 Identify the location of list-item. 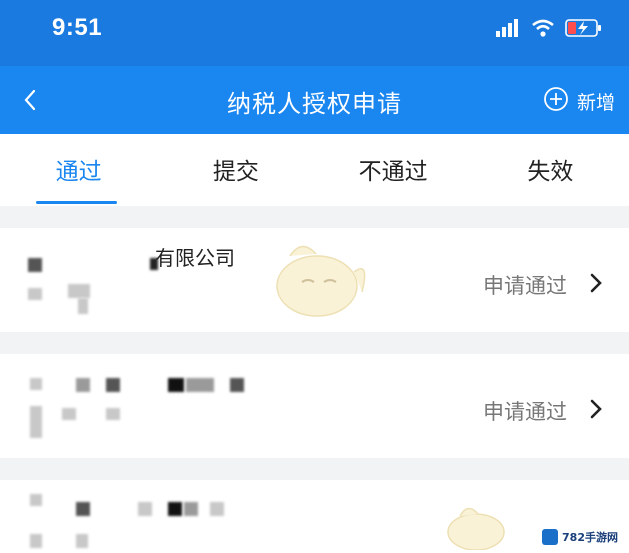
(314, 516).